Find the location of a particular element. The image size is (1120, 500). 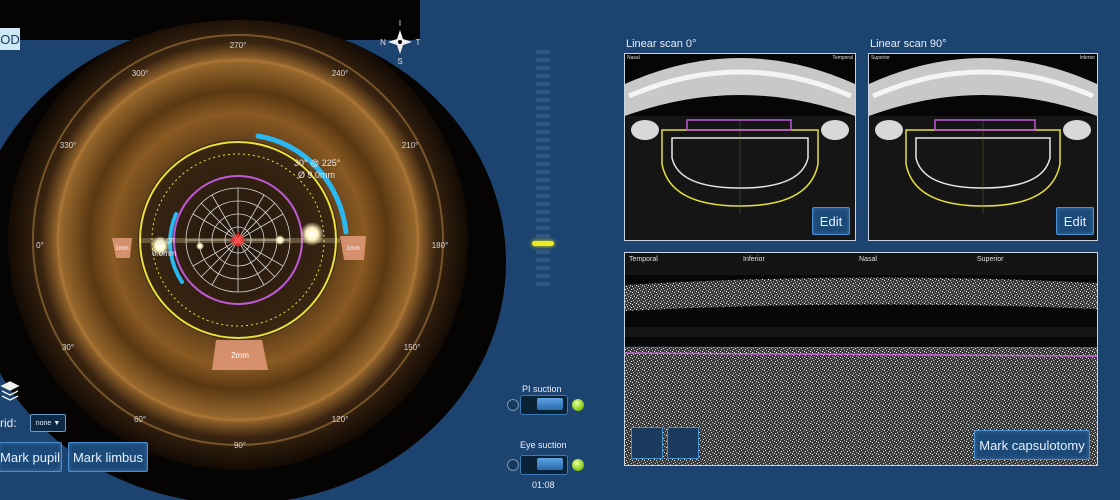

chevron-down-icon: ▼ is located at coordinates (57, 423).